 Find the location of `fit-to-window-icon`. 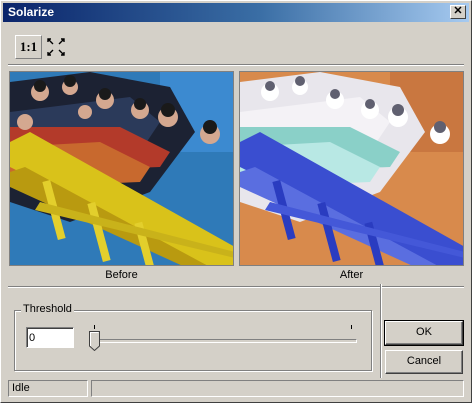

fit-to-window-icon is located at coordinates (56, 47).